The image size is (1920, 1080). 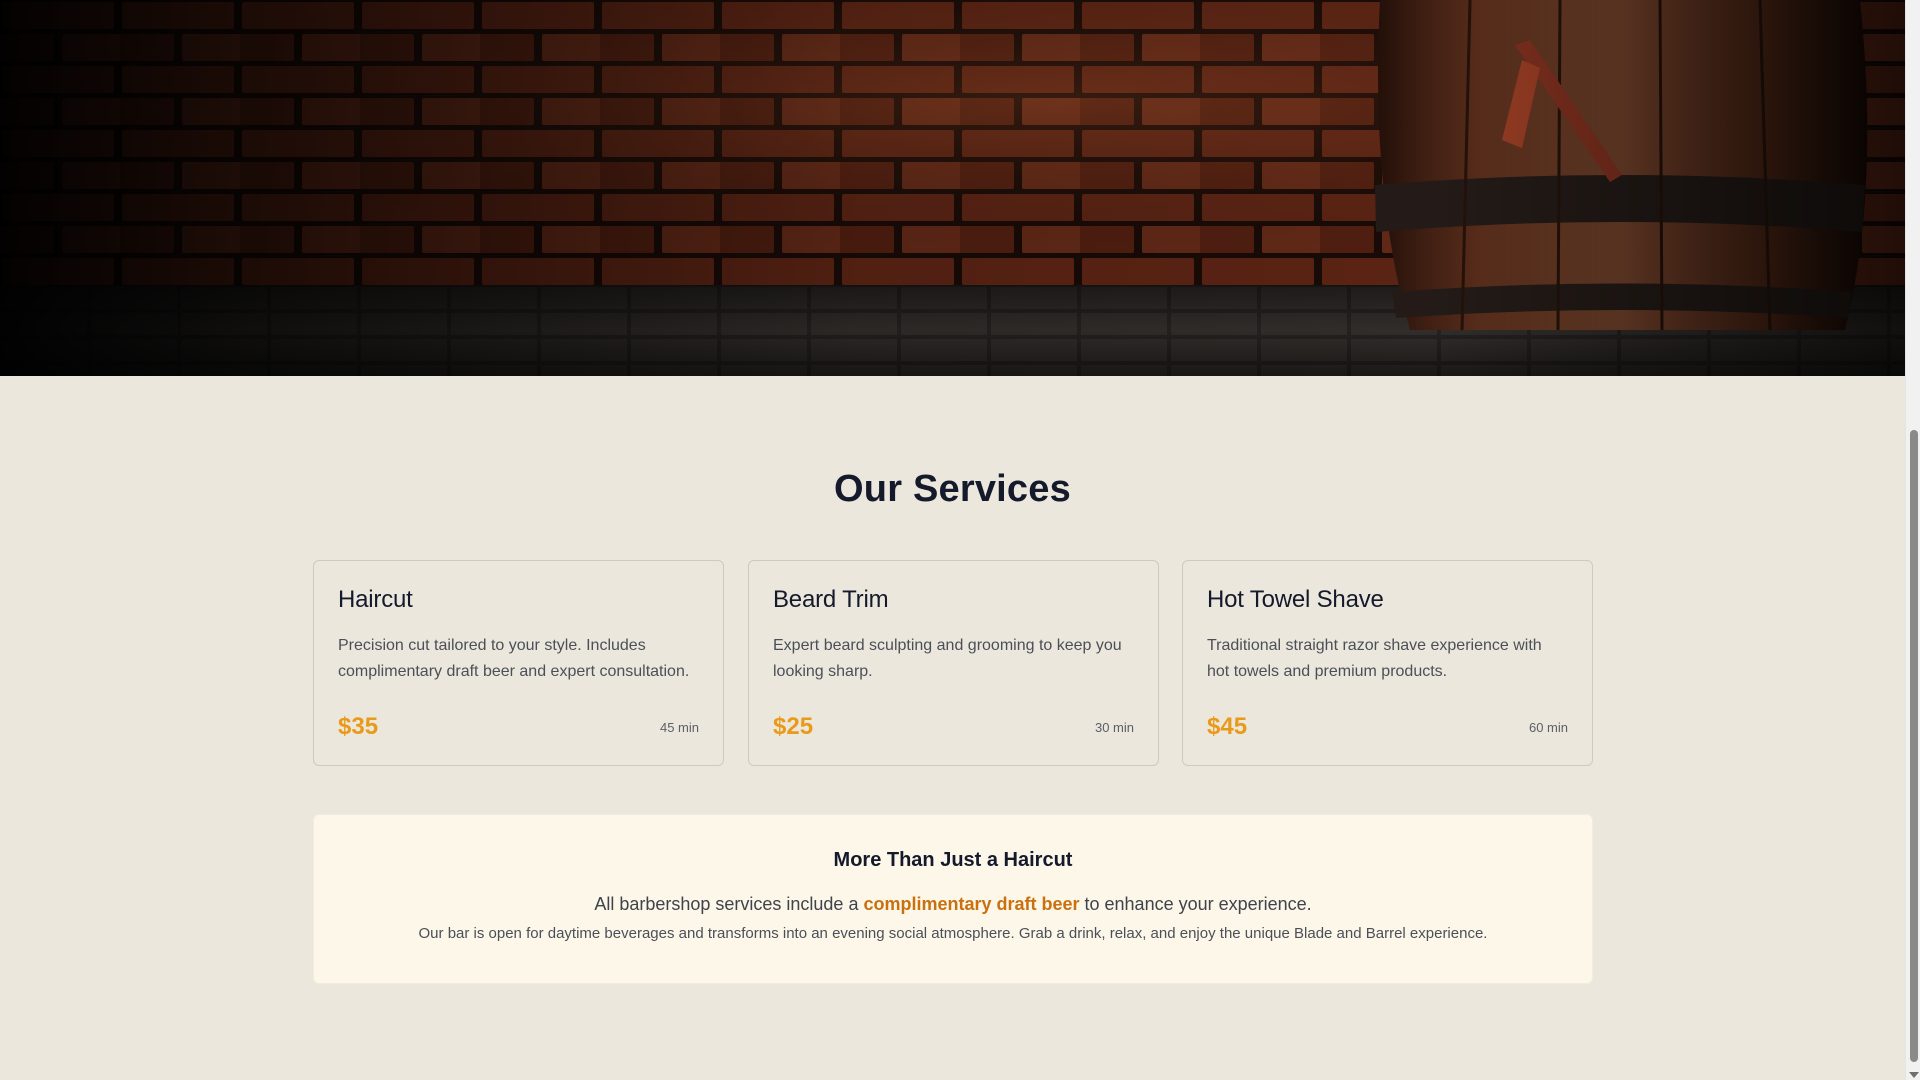 I want to click on service-name: Haircut, so click(x=375, y=599).